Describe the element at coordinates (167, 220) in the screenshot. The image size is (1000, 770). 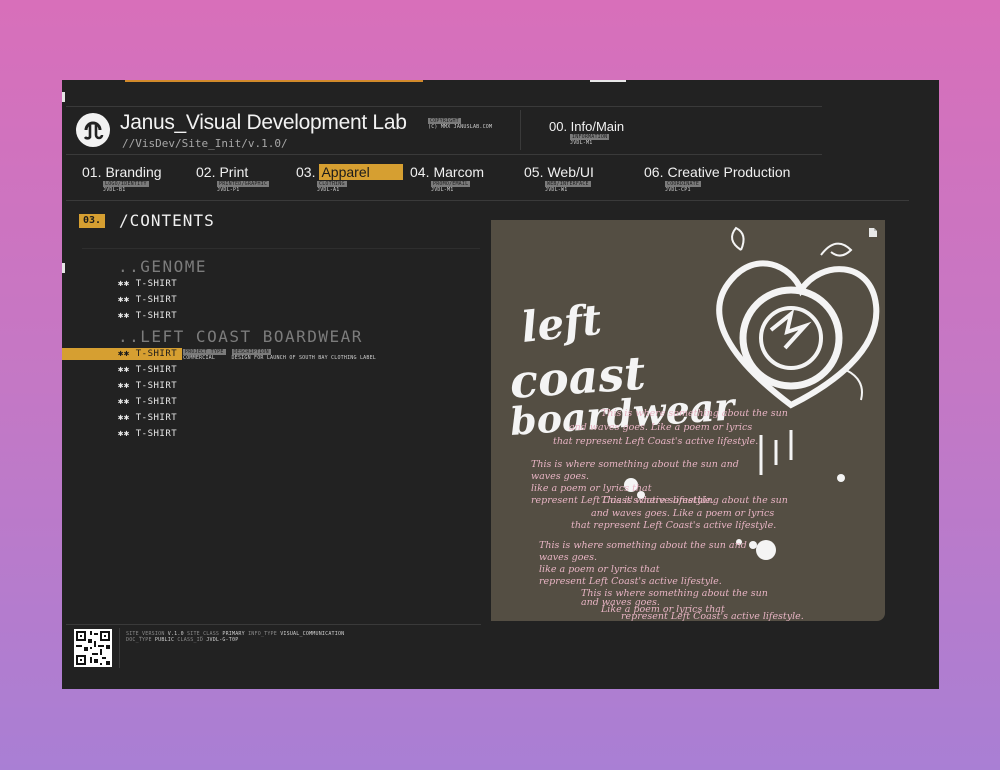
I see `section-title: /CONTENTS` at that location.